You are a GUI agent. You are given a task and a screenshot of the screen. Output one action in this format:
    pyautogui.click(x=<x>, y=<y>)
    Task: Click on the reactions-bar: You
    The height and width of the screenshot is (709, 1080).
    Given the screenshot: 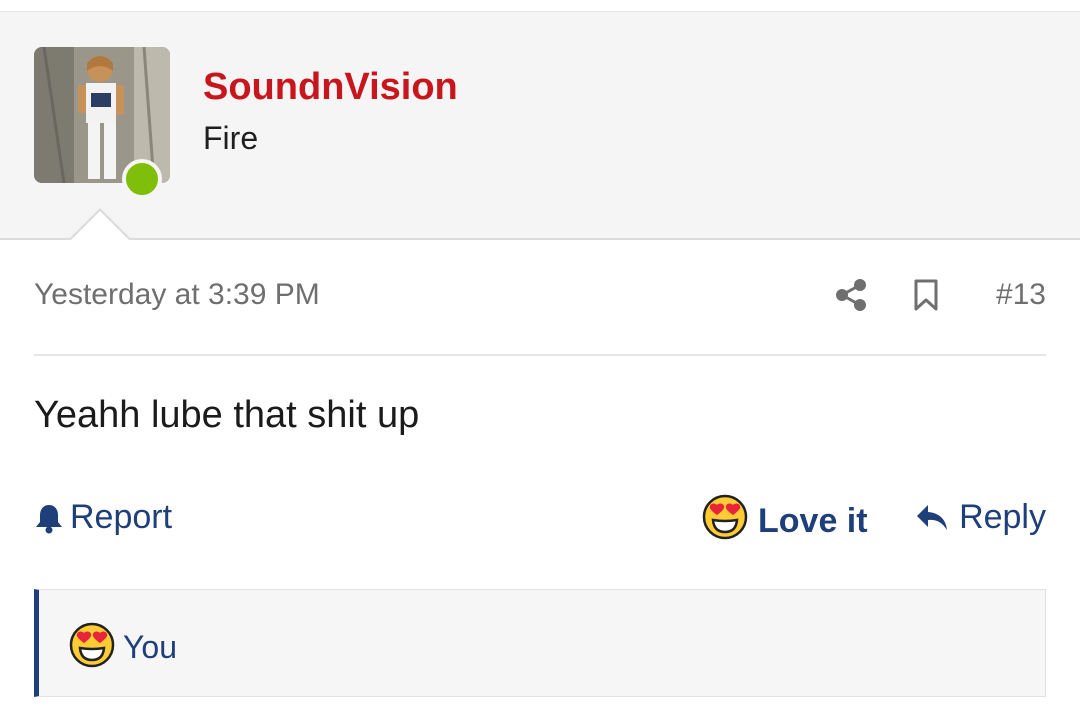 What is the action you would take?
    pyautogui.click(x=540, y=643)
    